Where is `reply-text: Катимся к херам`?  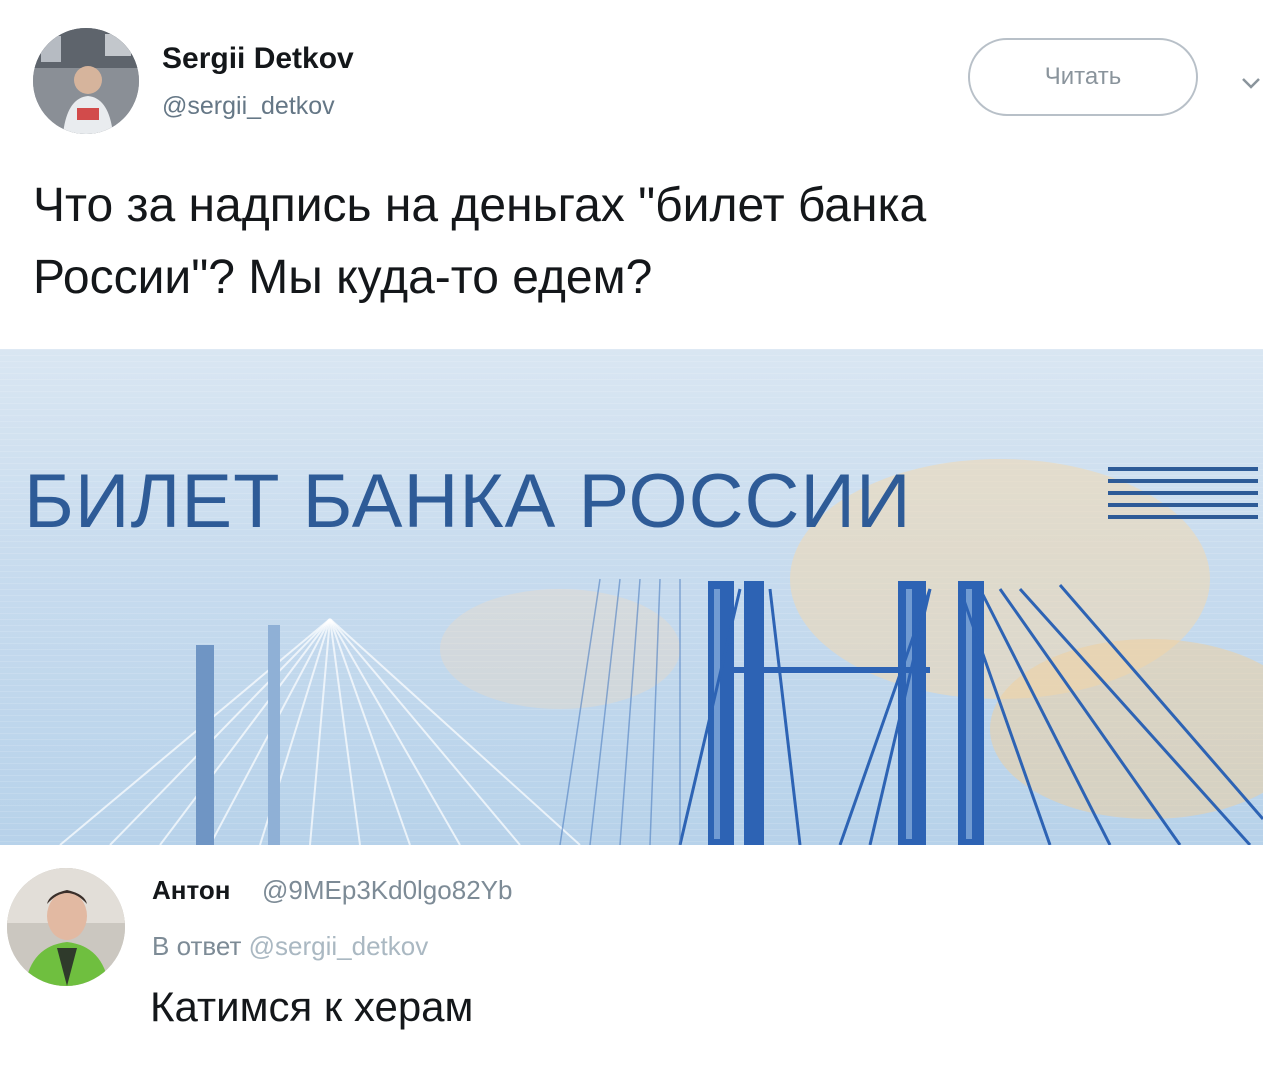 reply-text: Катимся к херам is located at coordinates (312, 1006).